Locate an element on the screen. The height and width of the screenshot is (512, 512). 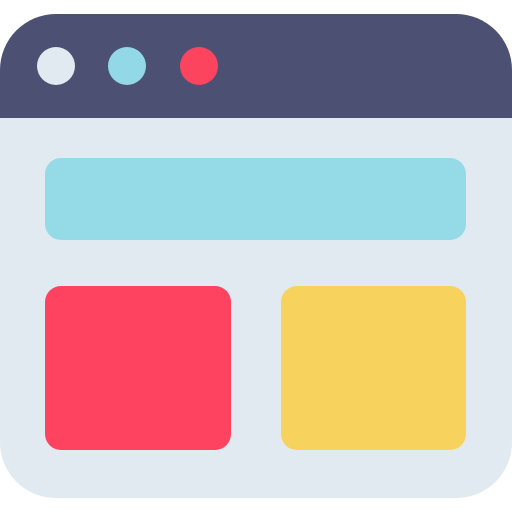
card-left is located at coordinates (138, 368).